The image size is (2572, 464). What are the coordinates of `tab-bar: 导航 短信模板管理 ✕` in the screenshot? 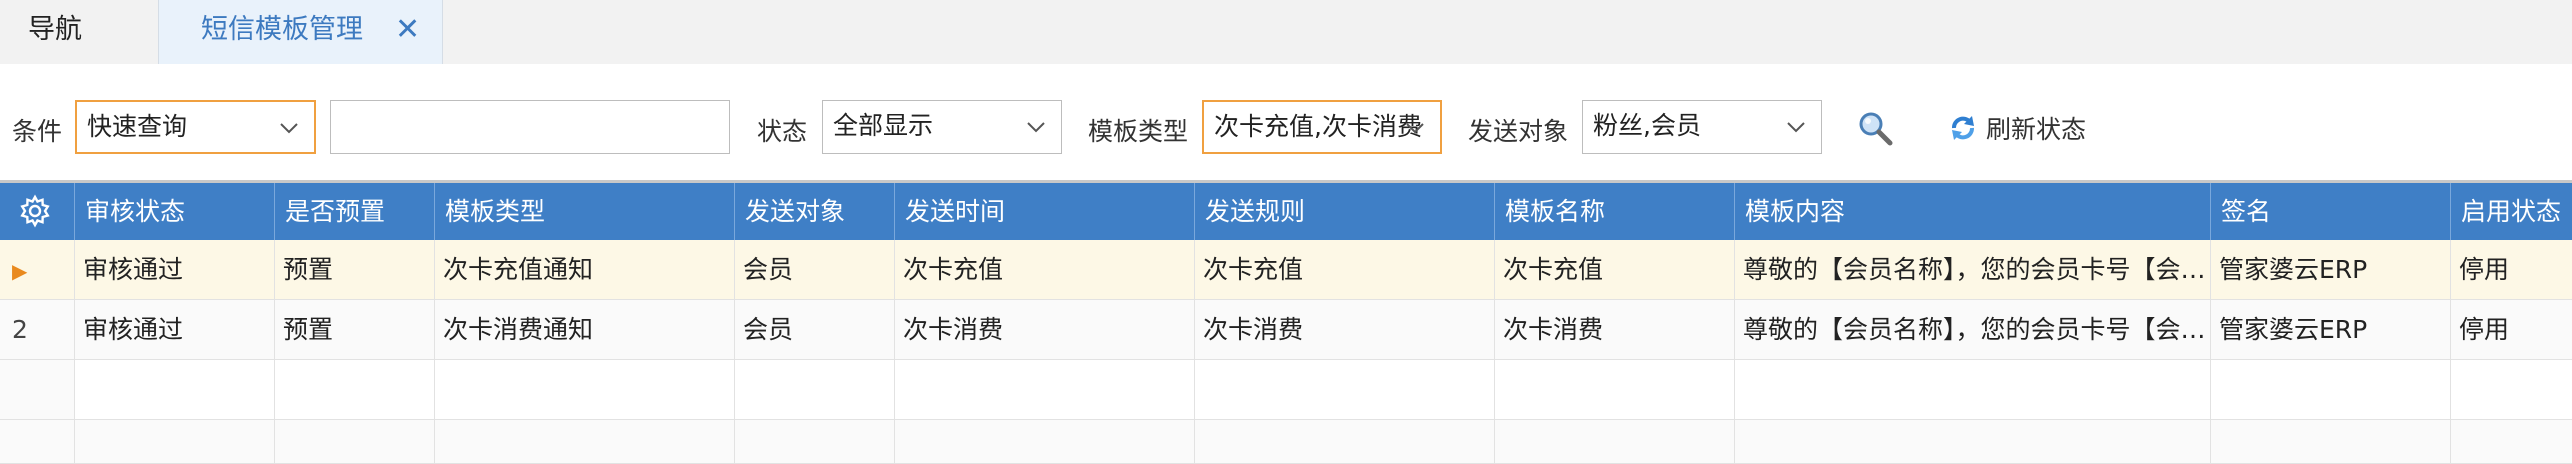 It's located at (1286, 32).